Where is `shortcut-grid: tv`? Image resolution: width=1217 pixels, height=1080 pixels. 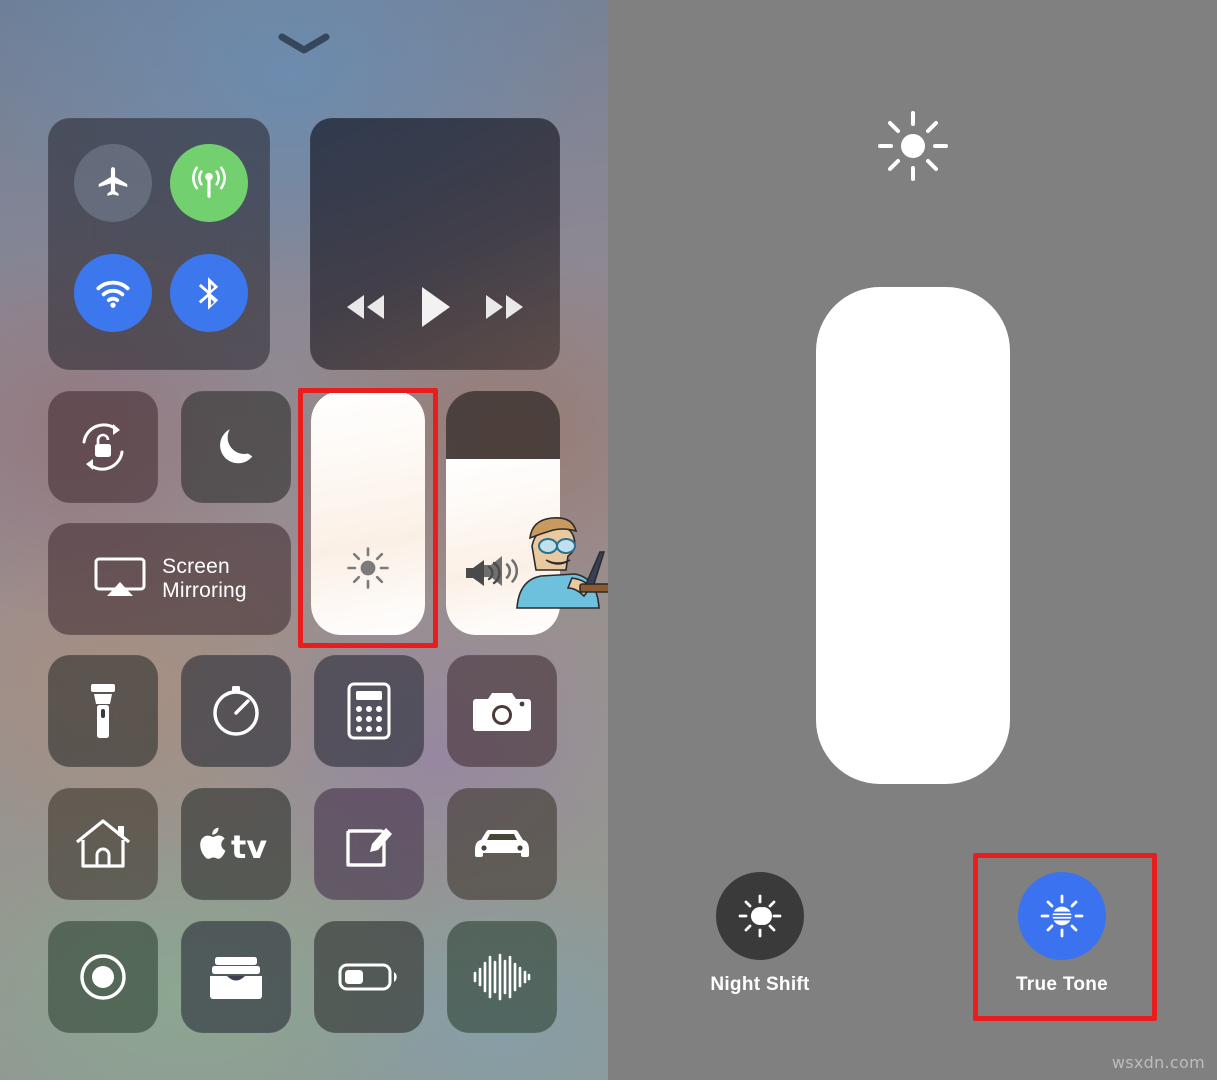
shortcut-grid: tv is located at coordinates (302, 844).